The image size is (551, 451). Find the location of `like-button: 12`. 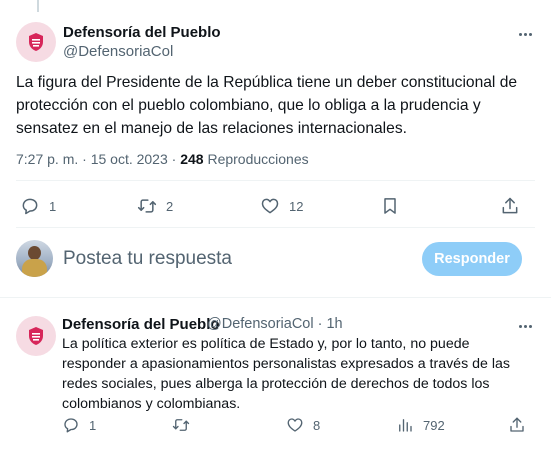

like-button: 12 is located at coordinates (281, 206).